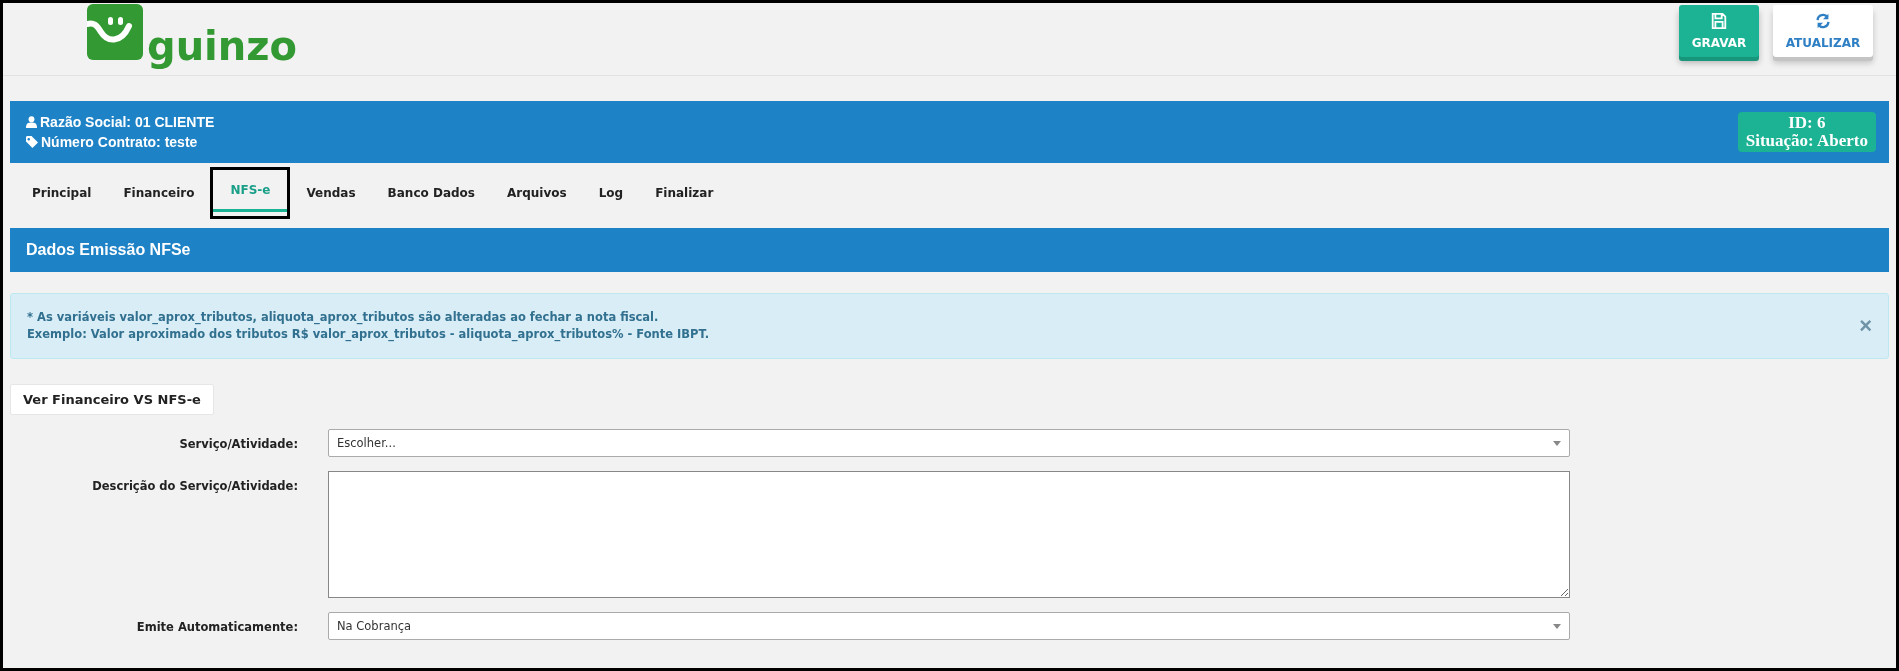  What do you see at coordinates (112, 399) in the screenshot?
I see `view-financial-button: Ver Financeiro VS NFS-e` at bounding box center [112, 399].